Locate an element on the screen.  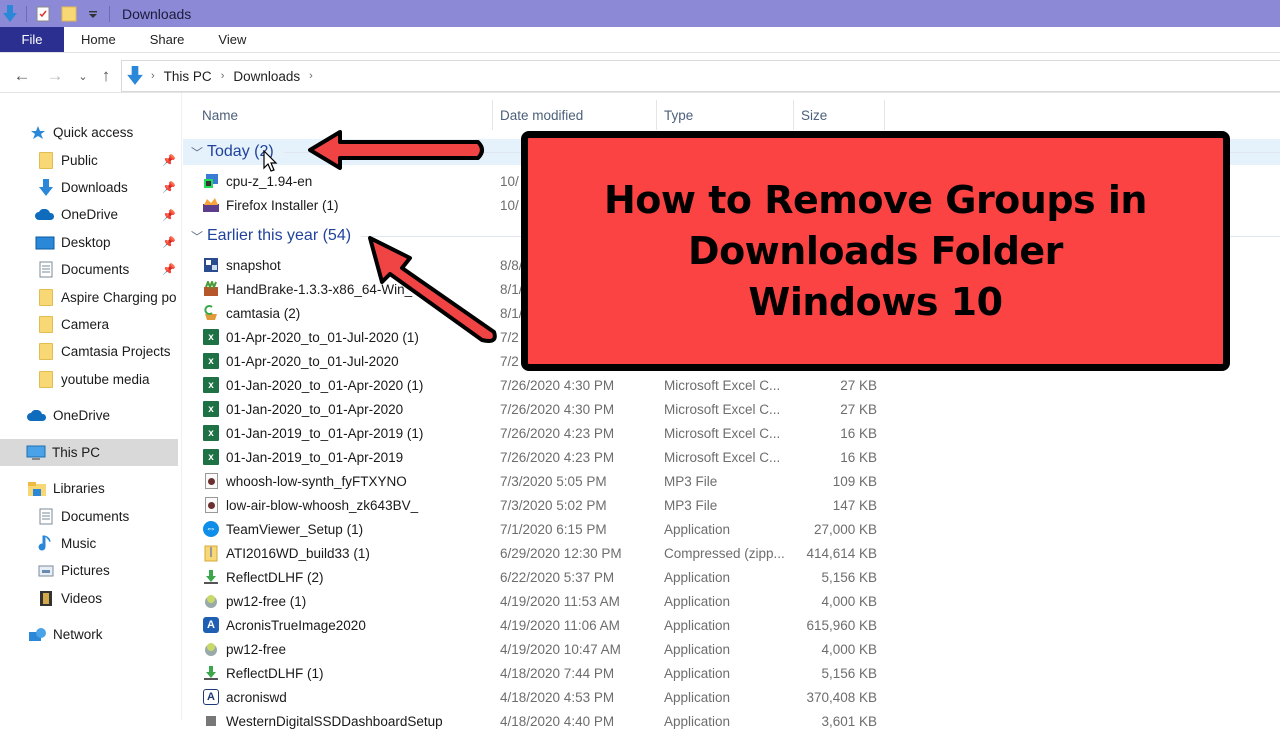
computer-icon is located at coordinates (36, 453).